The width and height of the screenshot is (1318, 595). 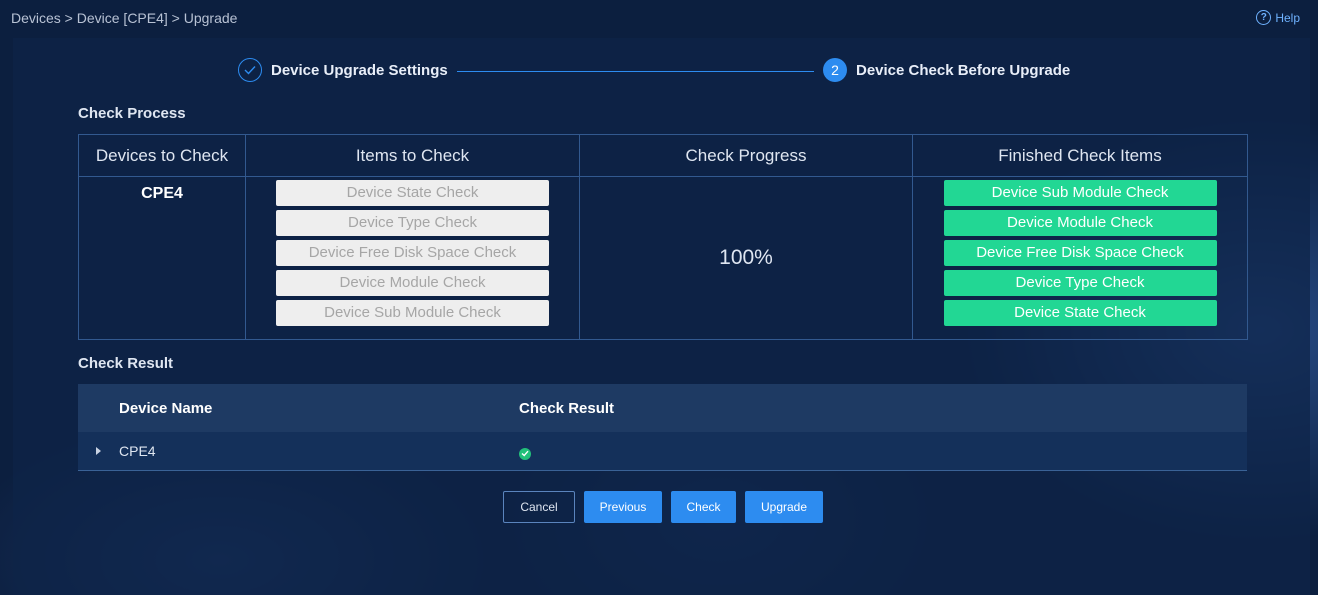 I want to click on step-number: 2, so click(x=835, y=70).